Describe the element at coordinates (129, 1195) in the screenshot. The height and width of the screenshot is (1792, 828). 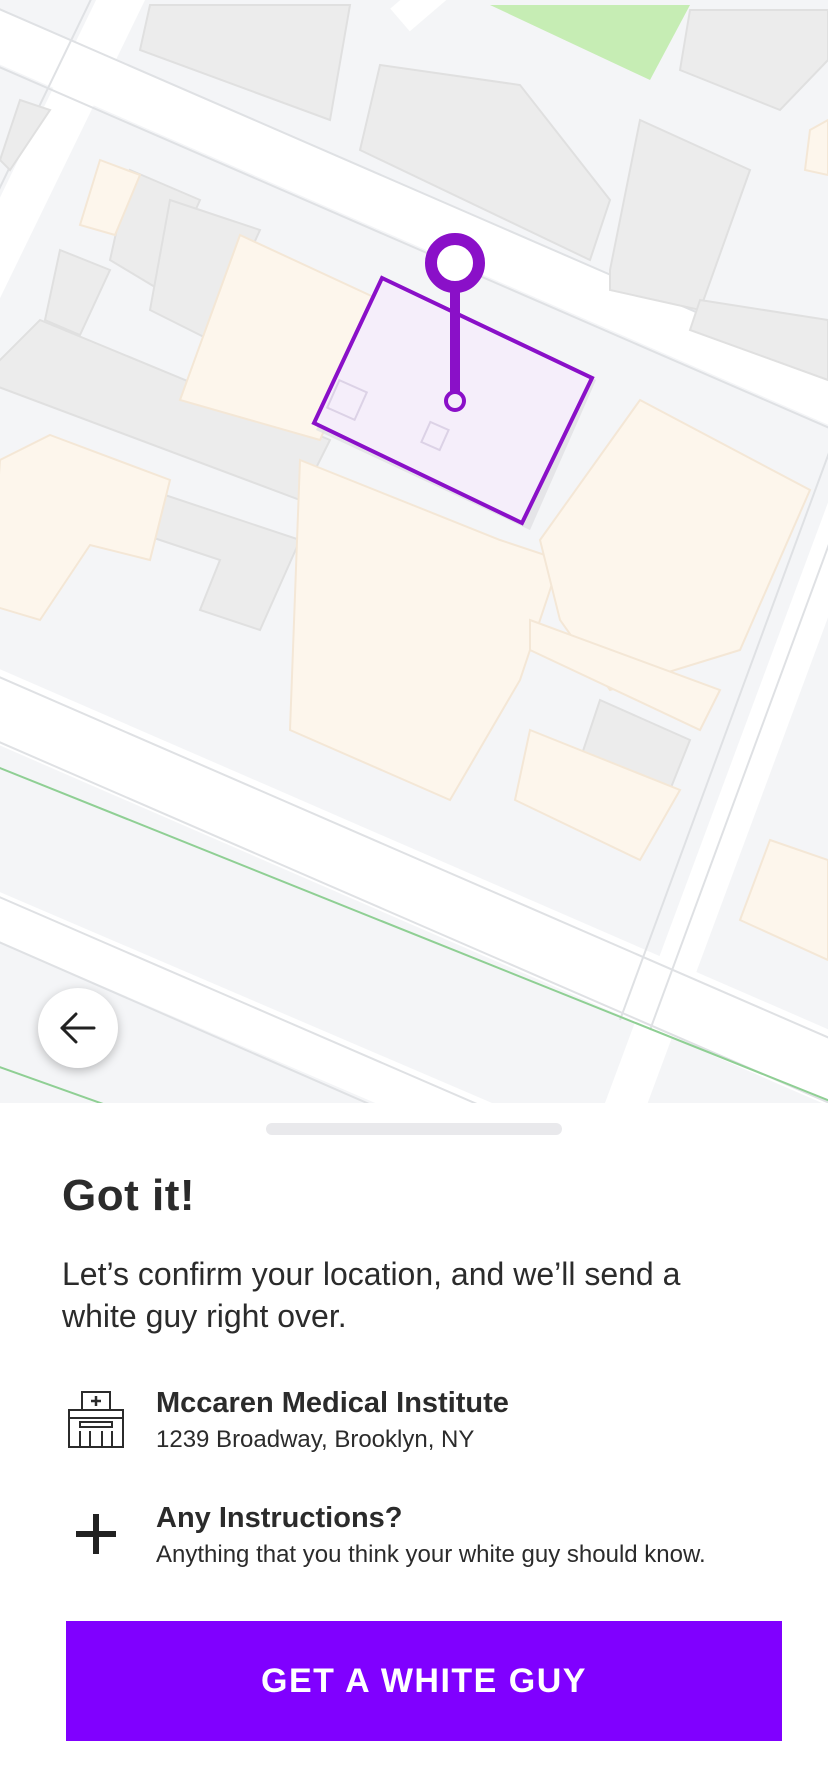
I see `sheet-title: Got it!` at that location.